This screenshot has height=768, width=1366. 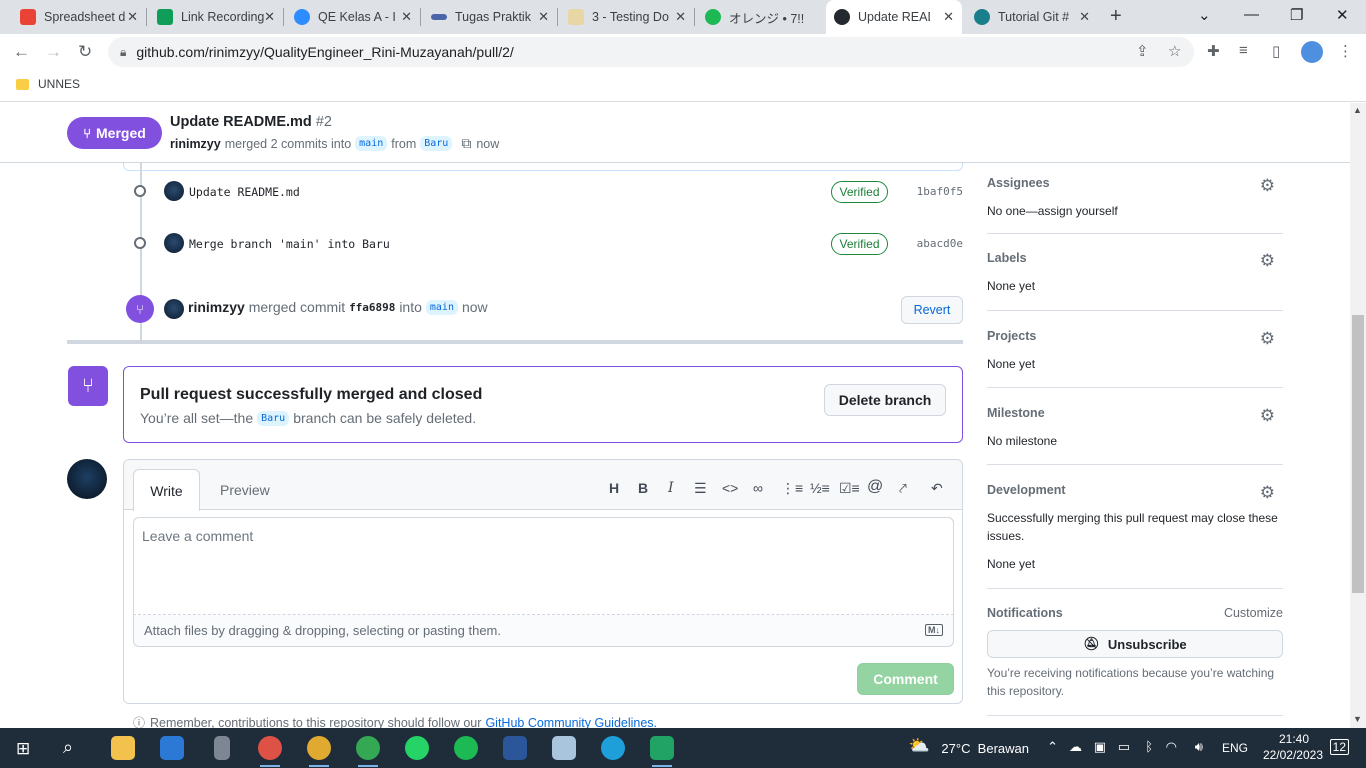 What do you see at coordinates (700, 488) in the screenshot?
I see `quote-icon: ☰` at bounding box center [700, 488].